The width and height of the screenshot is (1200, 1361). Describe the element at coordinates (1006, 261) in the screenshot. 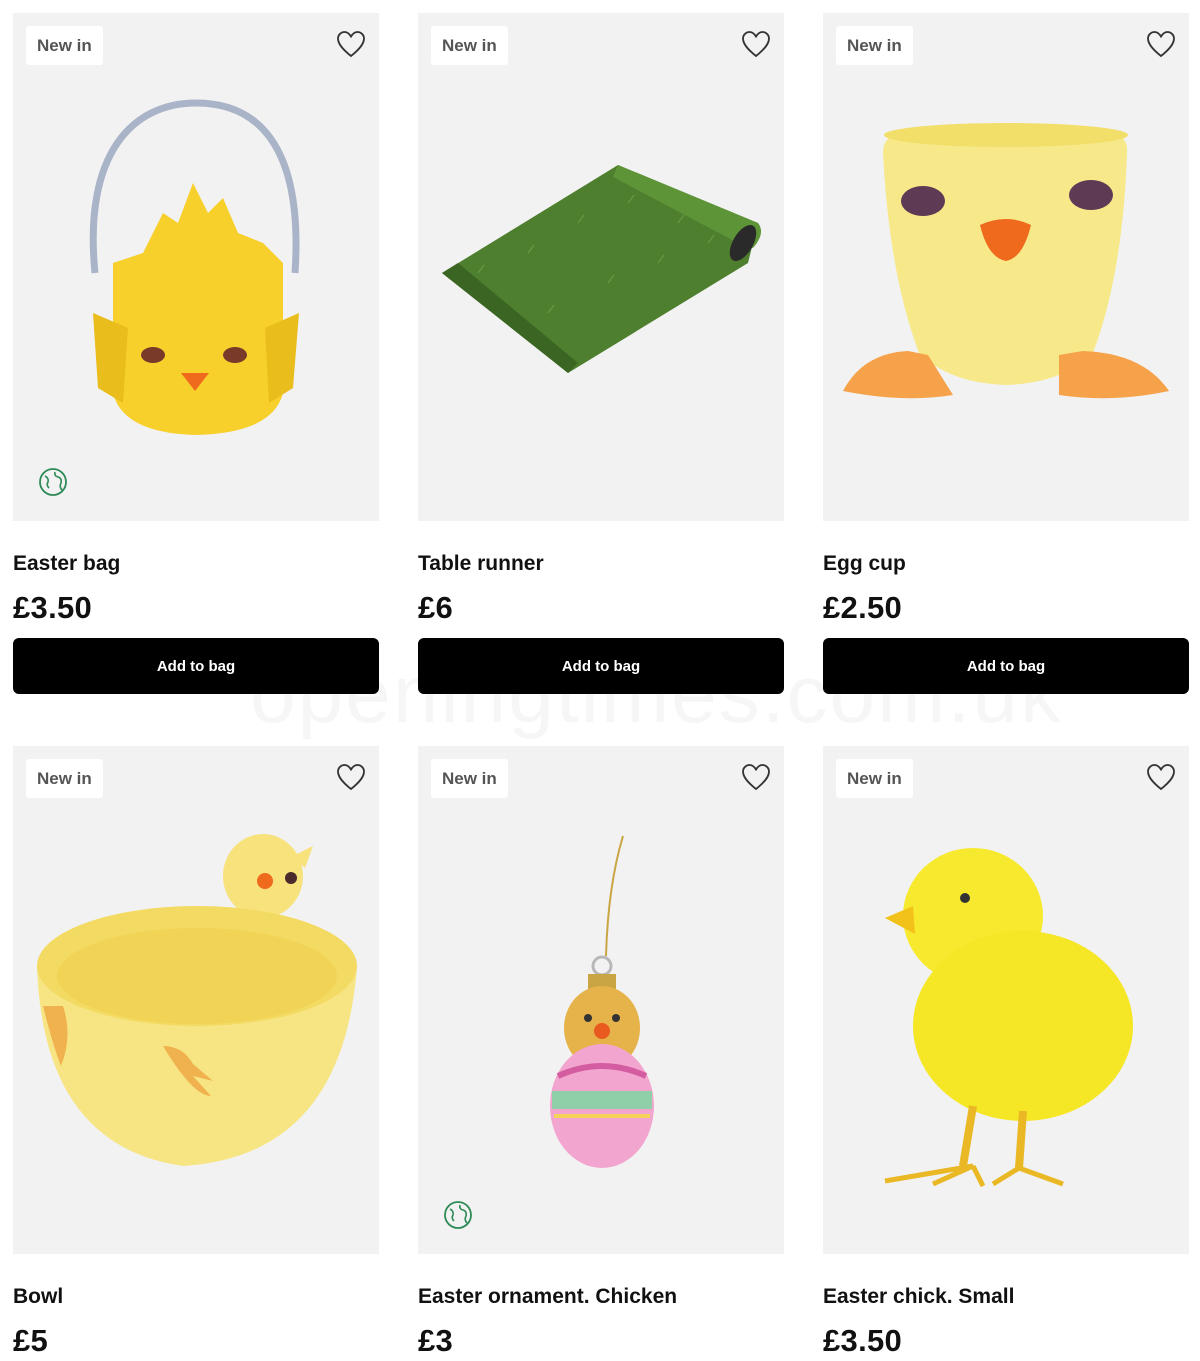

I see `egg-cup-image` at that location.